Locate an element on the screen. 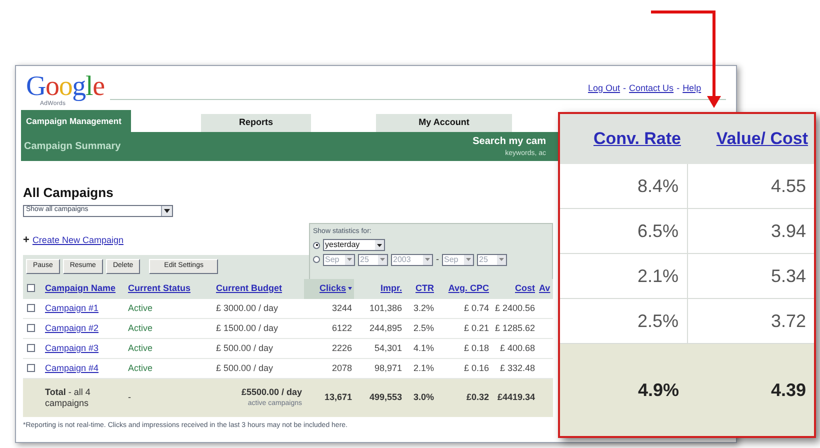  campaign-link: Campaign #3 is located at coordinates (72, 347).